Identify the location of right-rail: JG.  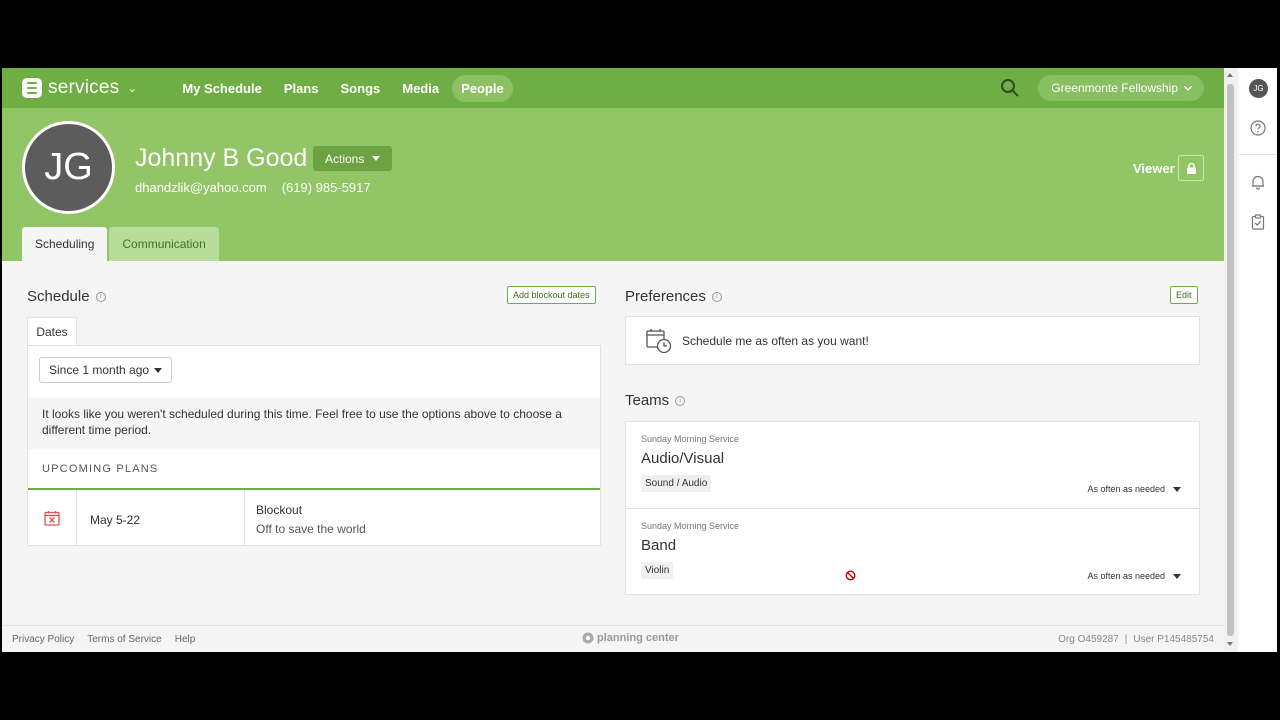
(1258, 360).